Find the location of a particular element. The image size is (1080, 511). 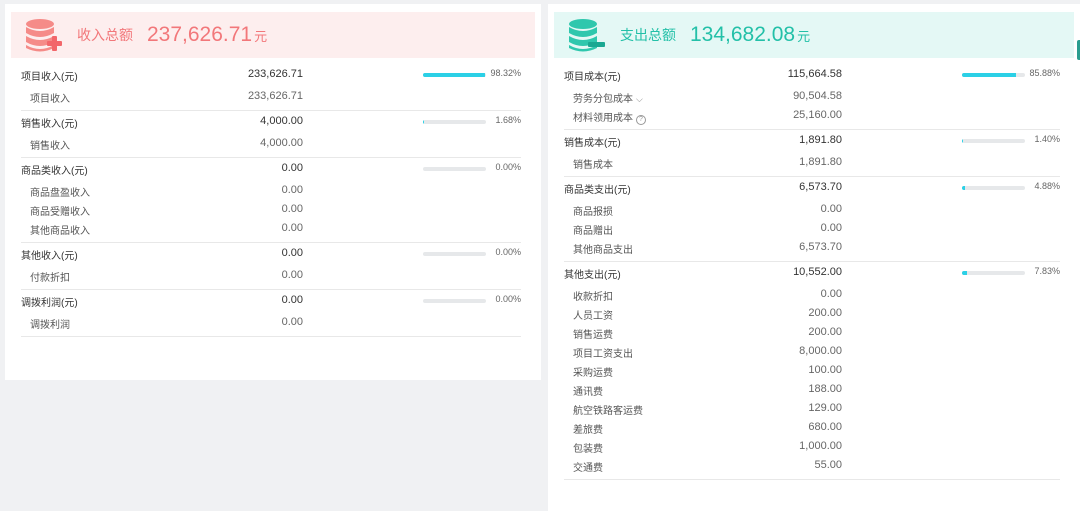

item-label: 差旅费 is located at coordinates (588, 428).